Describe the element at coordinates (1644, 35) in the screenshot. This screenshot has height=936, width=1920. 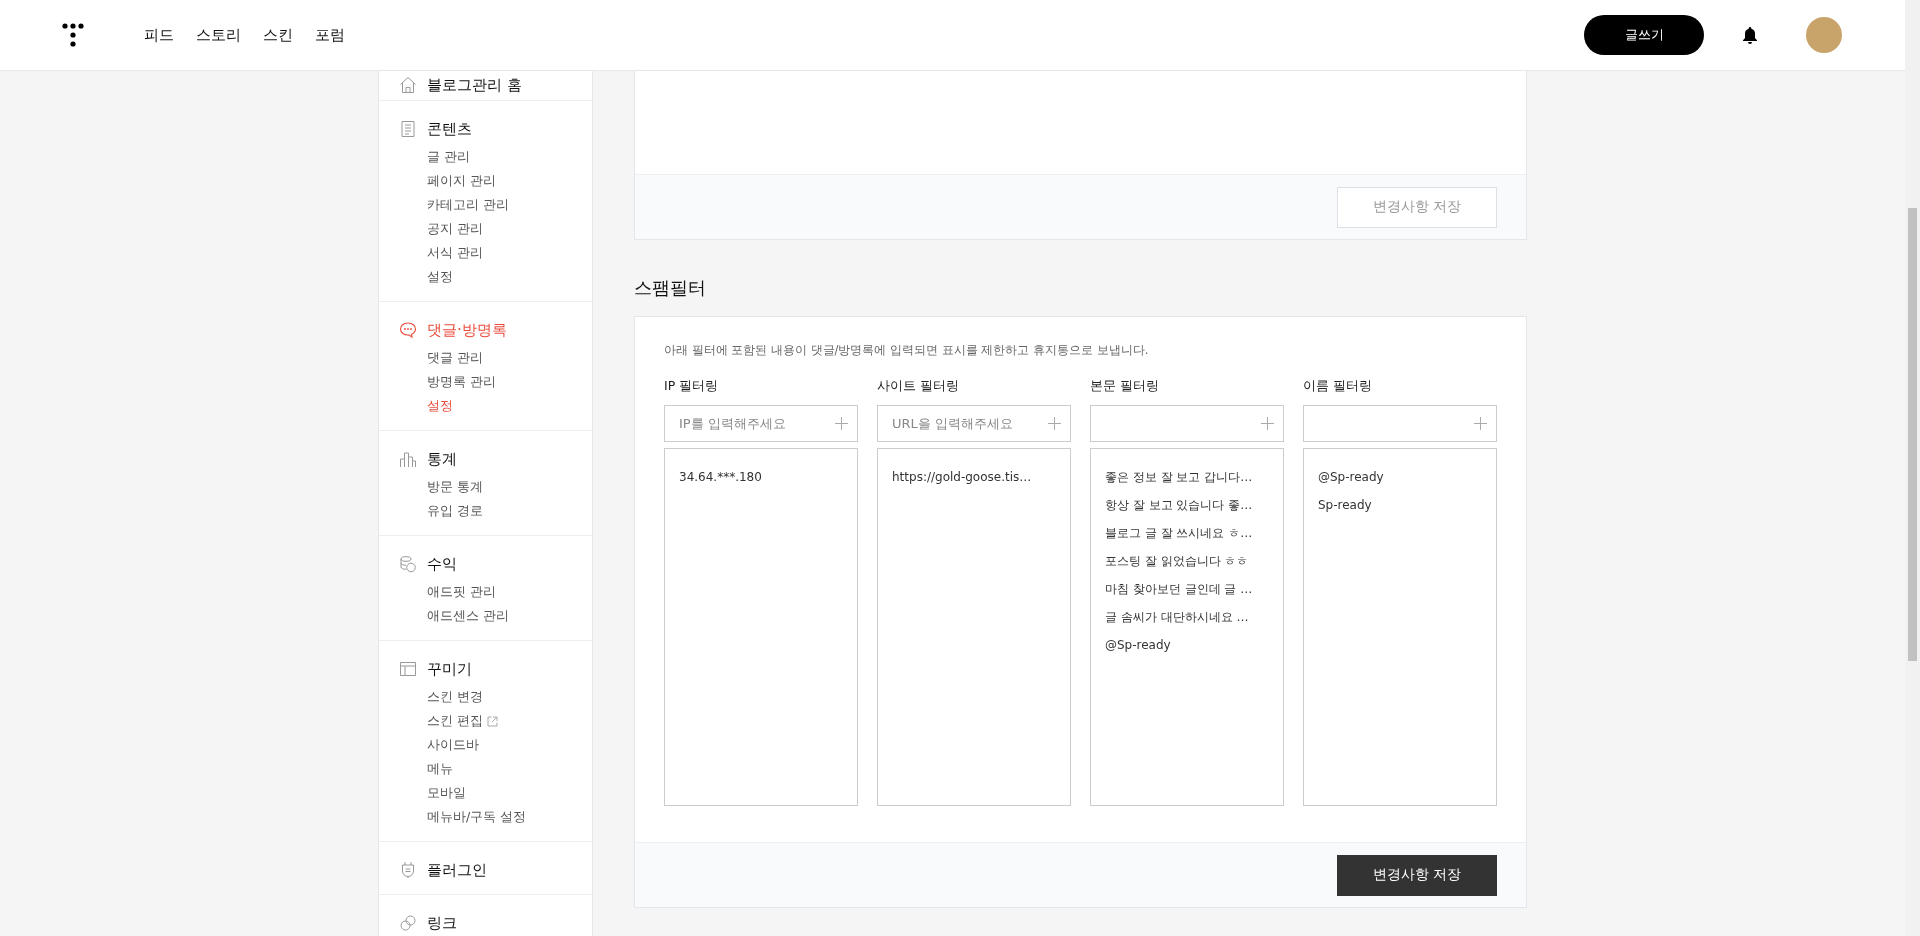
I see `write-button: 글쓰기` at that location.